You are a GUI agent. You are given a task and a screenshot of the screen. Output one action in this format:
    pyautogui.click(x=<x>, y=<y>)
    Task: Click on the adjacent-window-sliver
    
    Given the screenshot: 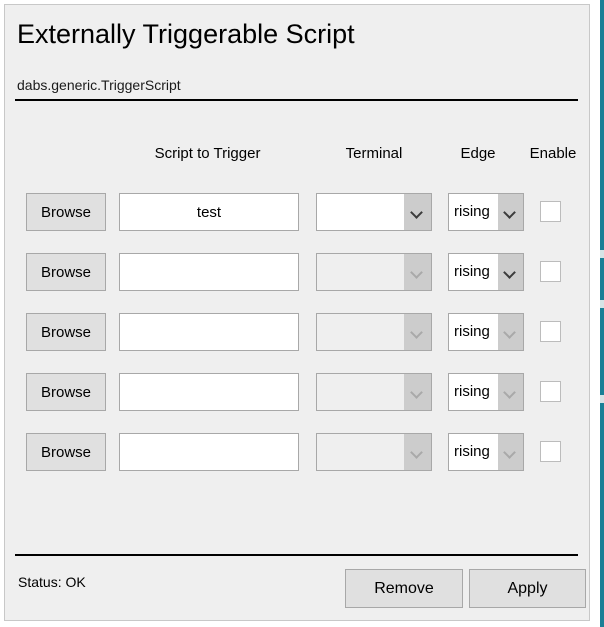 What is the action you would take?
    pyautogui.click(x=601, y=313)
    